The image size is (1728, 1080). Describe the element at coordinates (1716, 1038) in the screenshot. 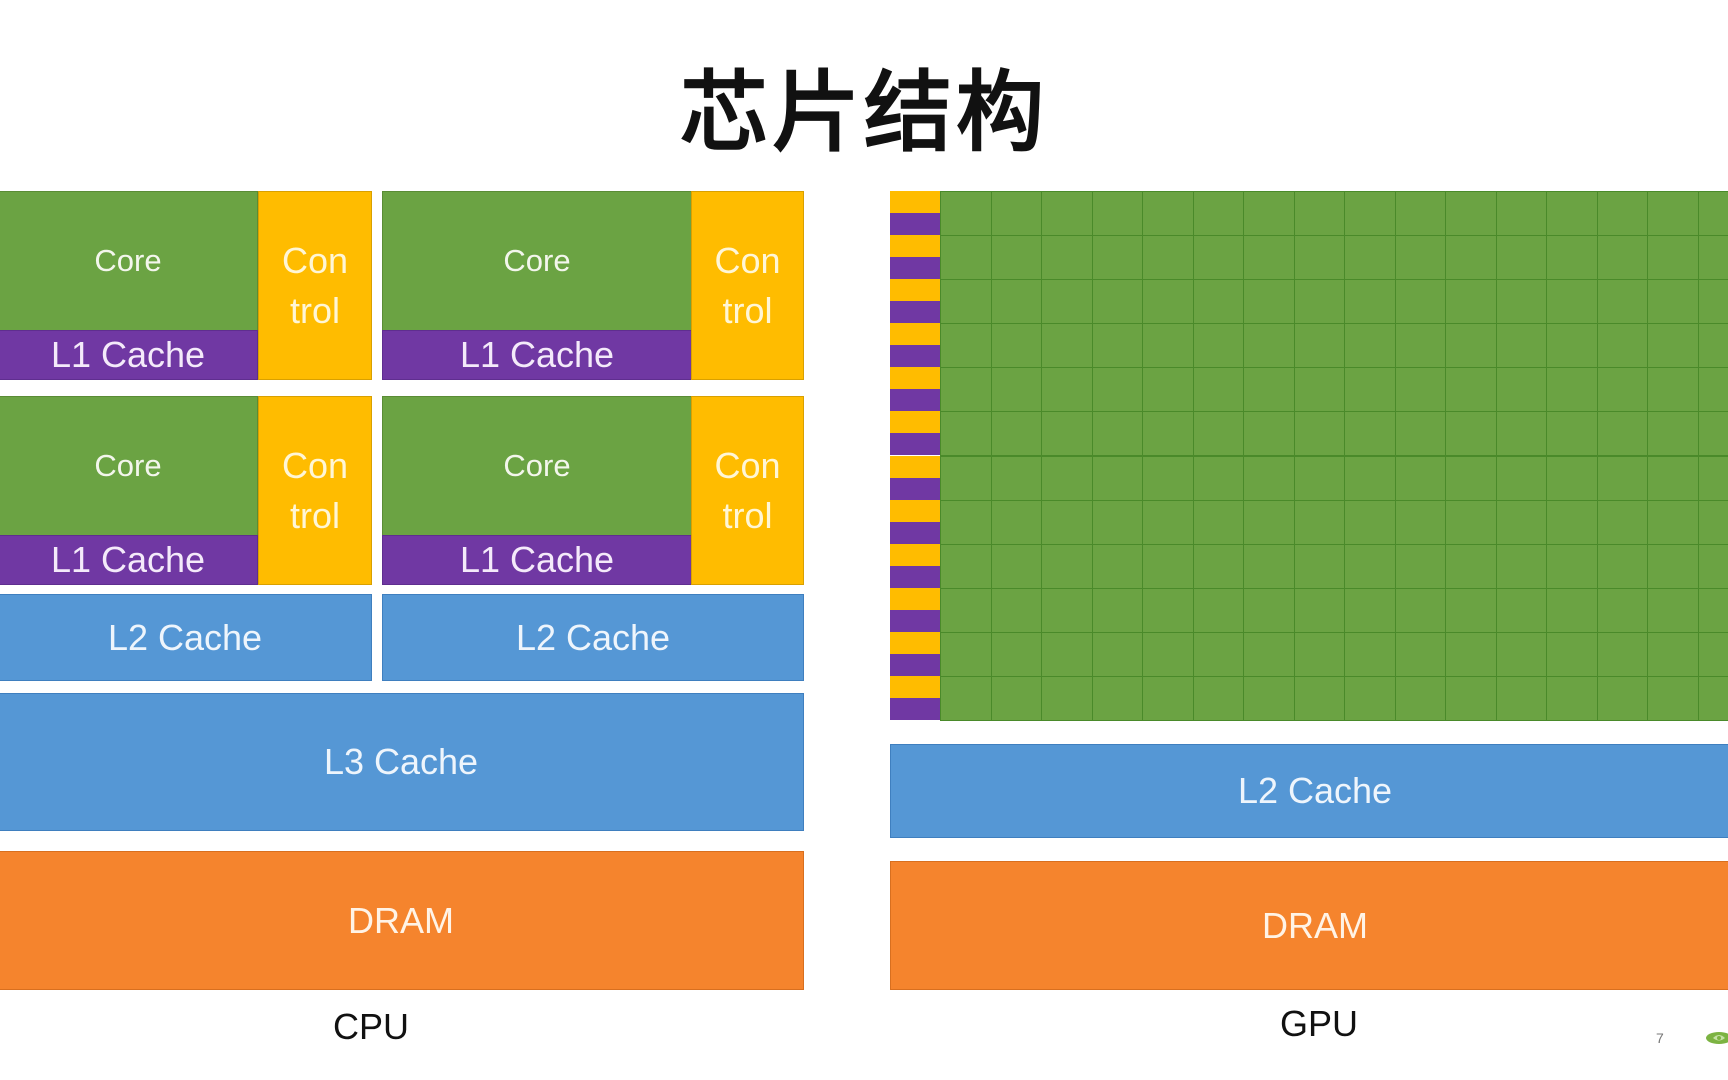

I see `nvidia-logo-icon` at that location.